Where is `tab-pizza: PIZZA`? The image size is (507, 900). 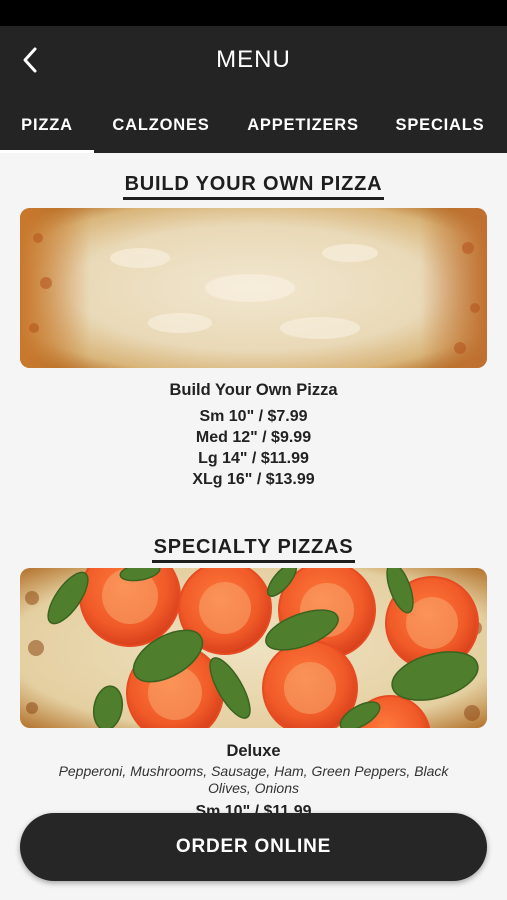 tab-pizza: PIZZA is located at coordinates (47, 125).